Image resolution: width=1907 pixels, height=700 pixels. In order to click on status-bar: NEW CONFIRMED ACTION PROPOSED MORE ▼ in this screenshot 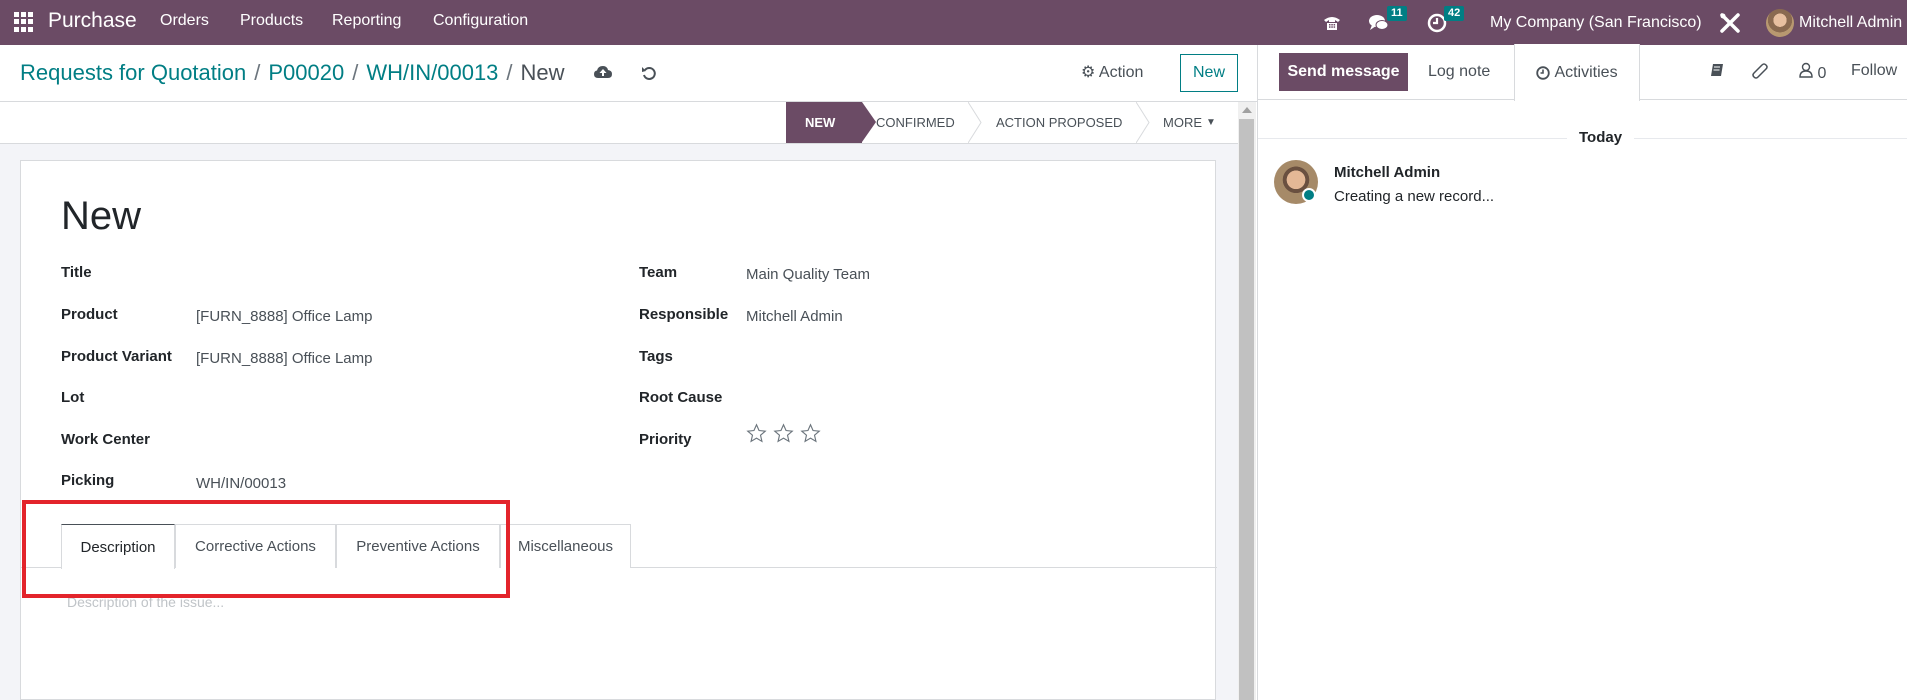, I will do `click(619, 123)`.